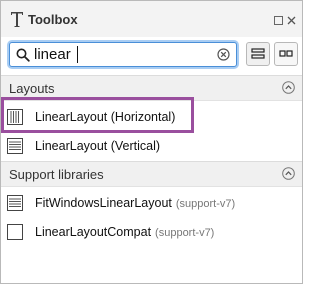 The width and height of the screenshot is (320, 284). Describe the element at coordinates (77, 54) in the screenshot. I see `text-caret` at that location.